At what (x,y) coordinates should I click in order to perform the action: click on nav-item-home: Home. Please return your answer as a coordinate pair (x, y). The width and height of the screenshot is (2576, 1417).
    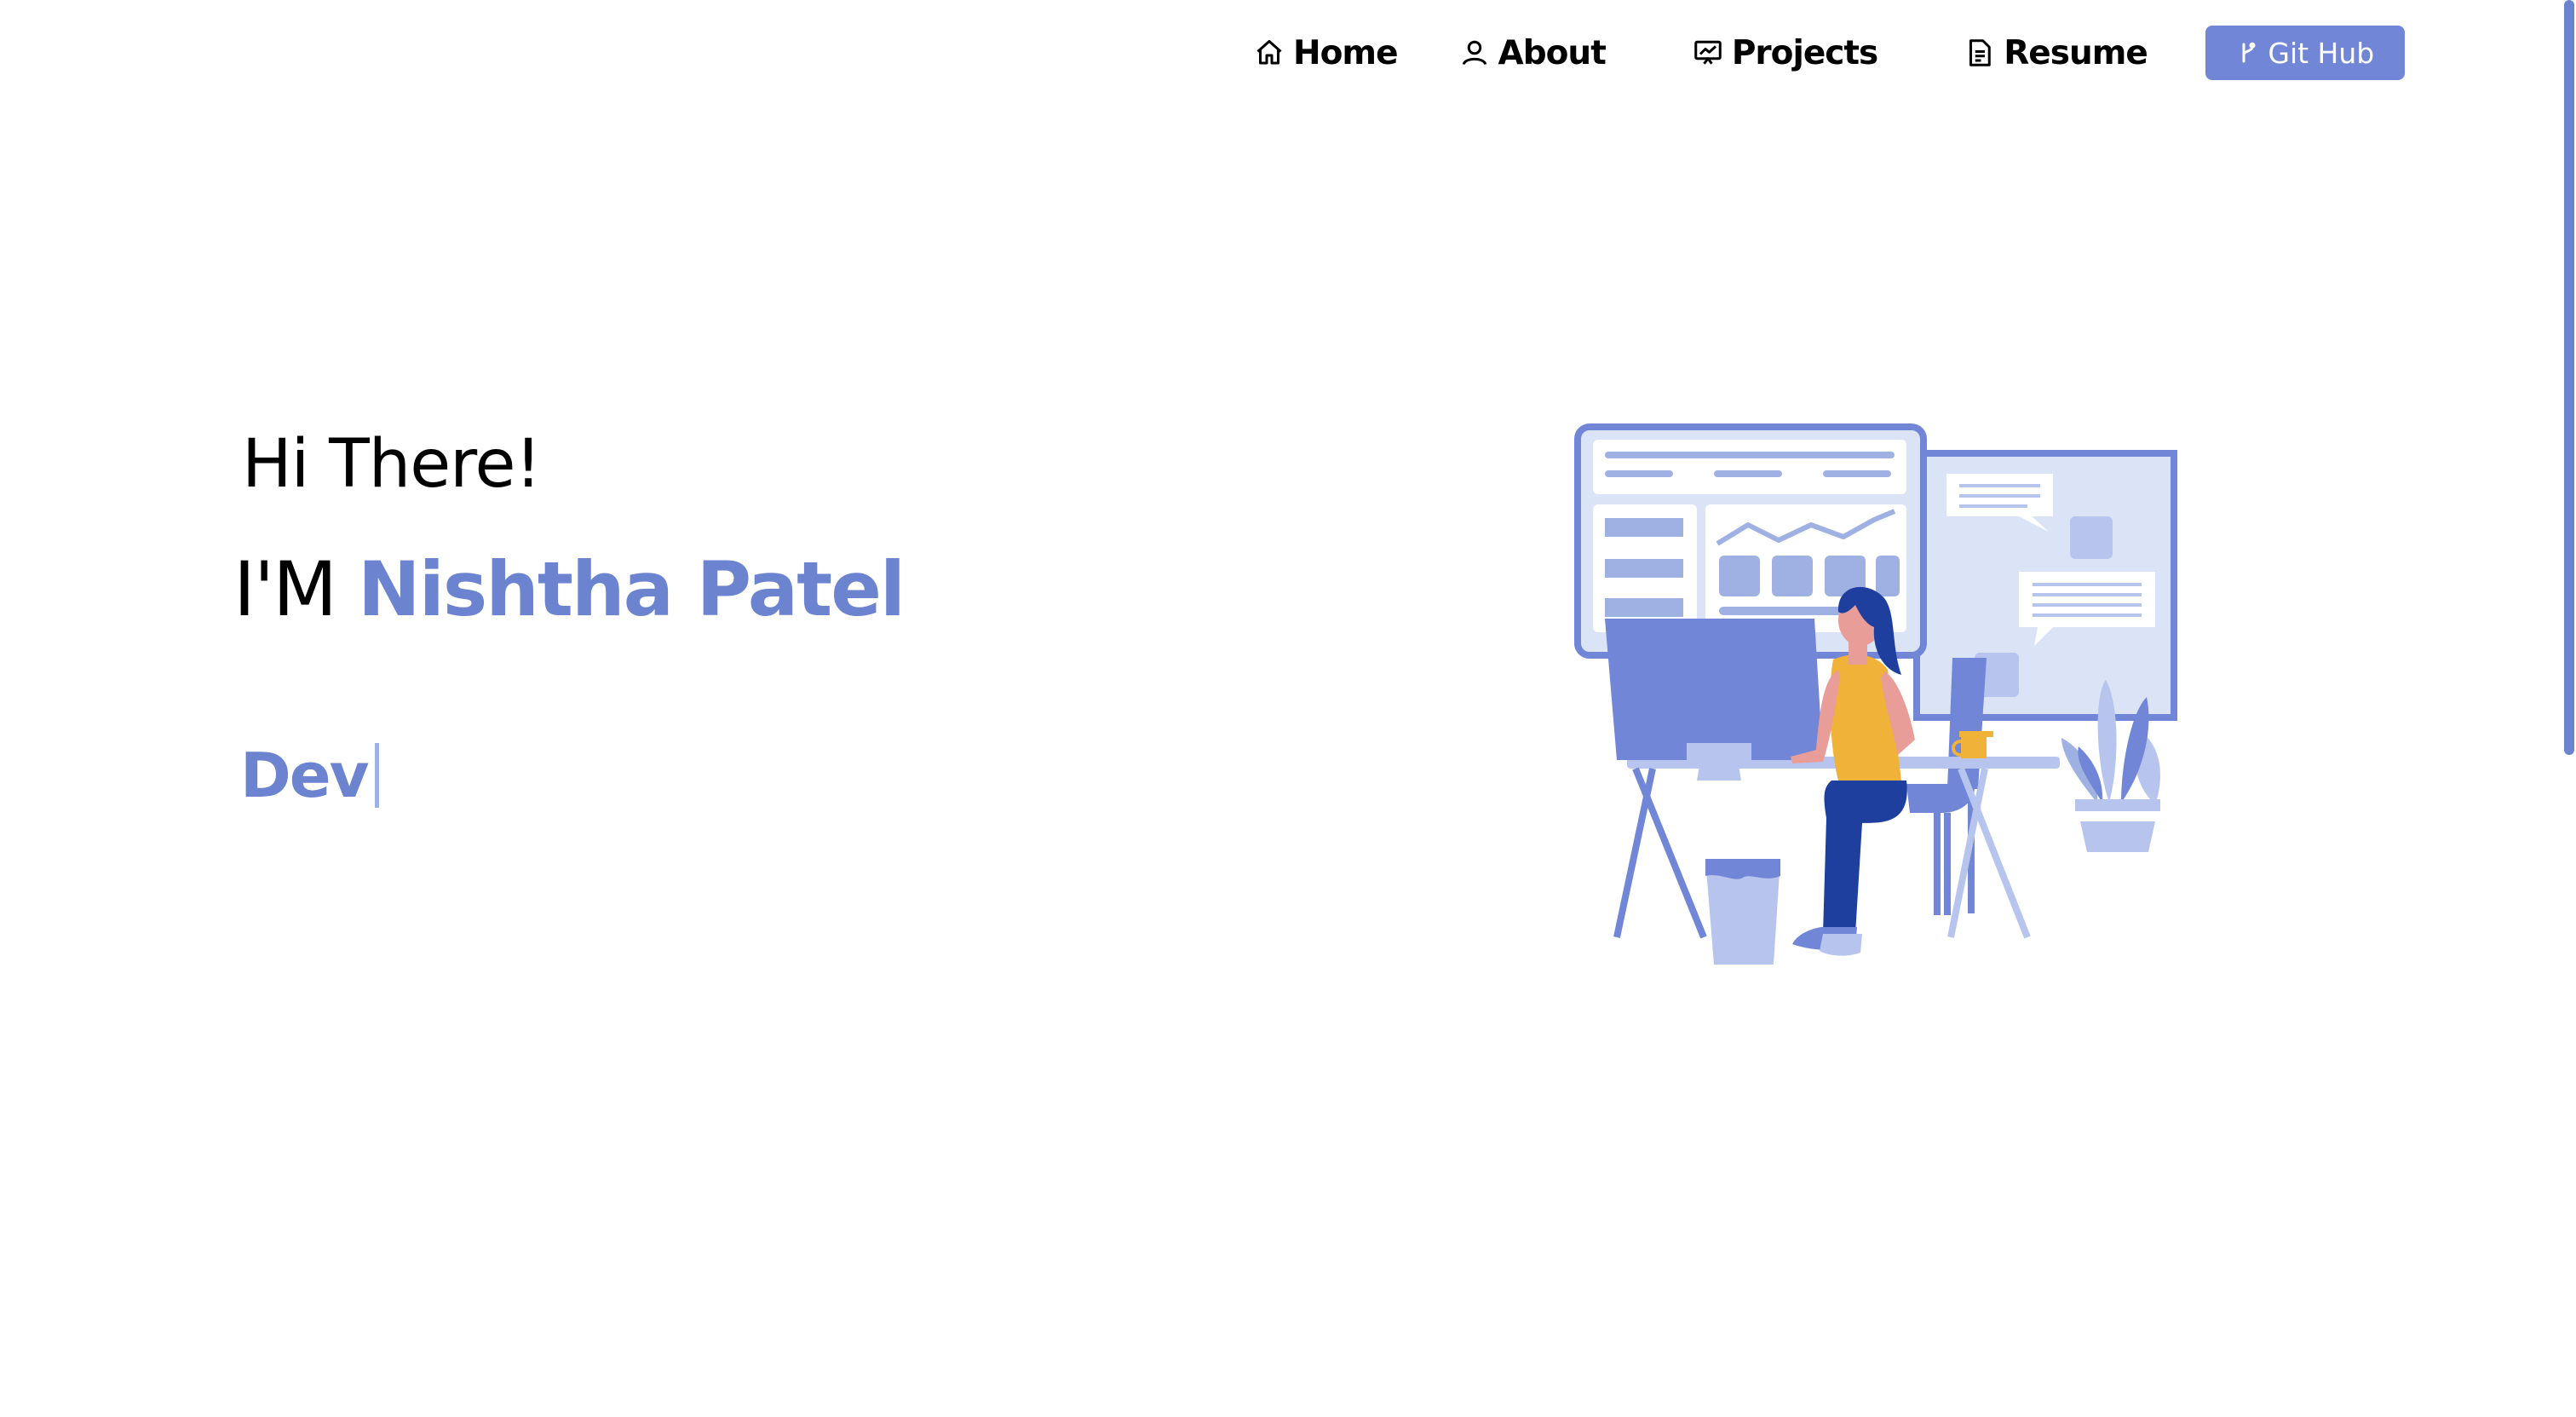
    Looking at the image, I should click on (1326, 52).